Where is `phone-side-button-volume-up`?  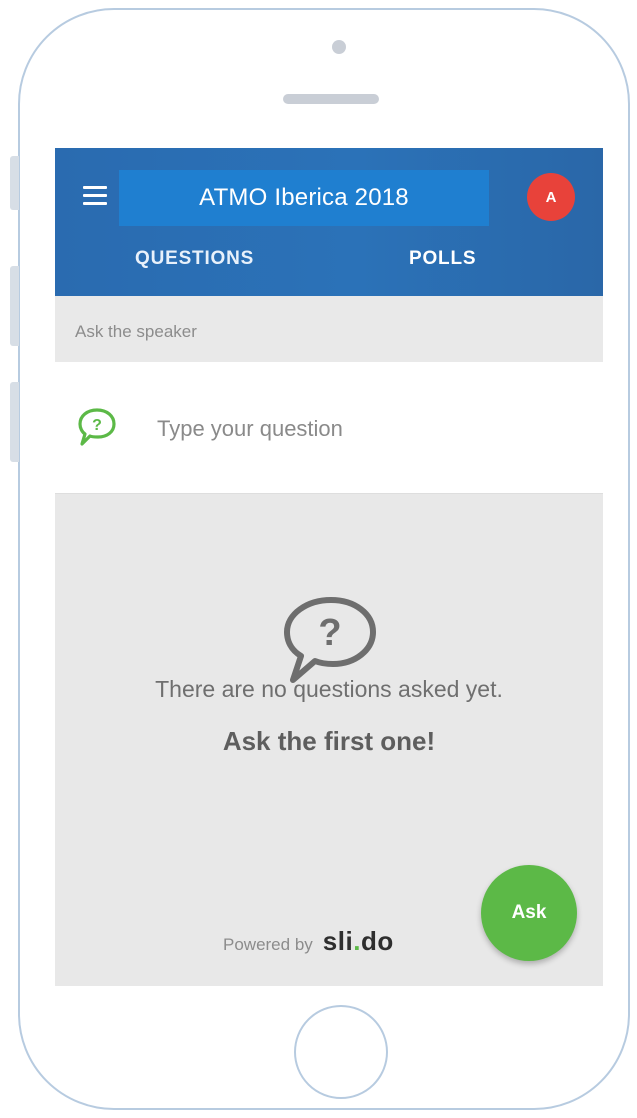 phone-side-button-volume-up is located at coordinates (14, 306).